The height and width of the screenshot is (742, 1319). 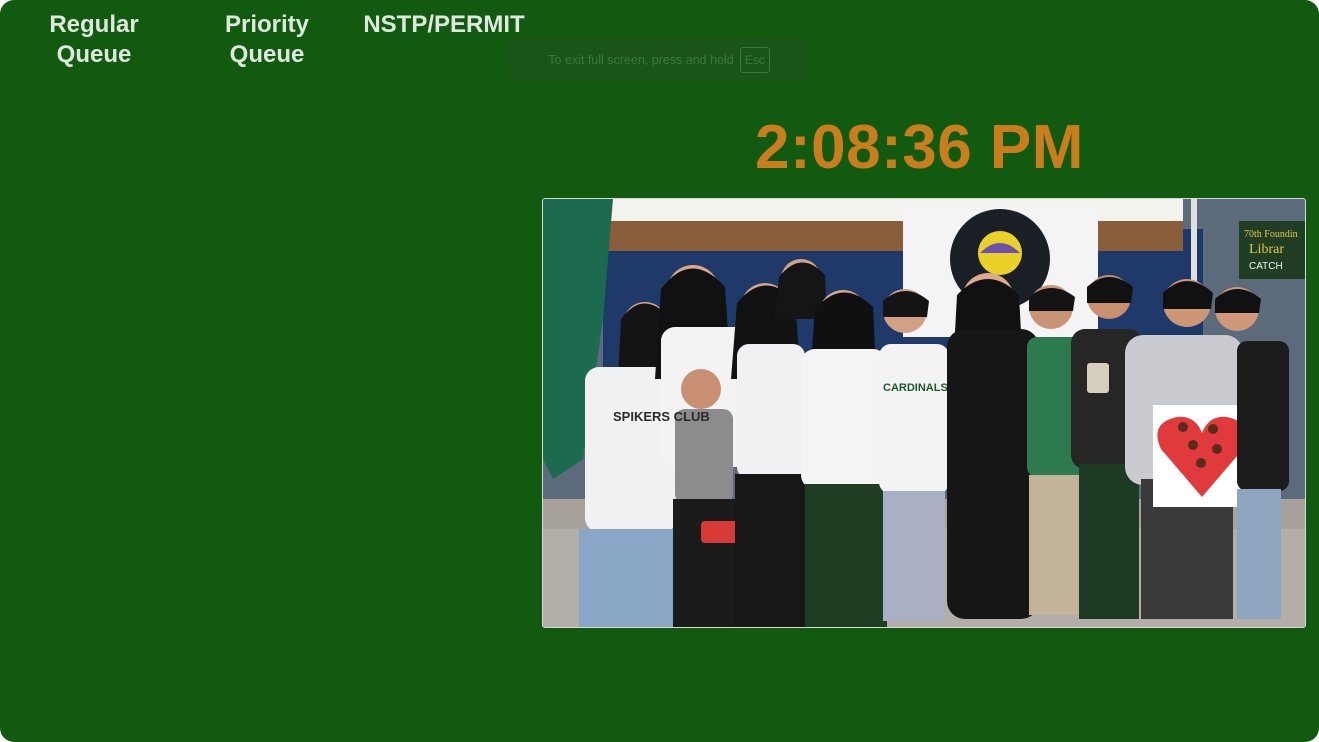 What do you see at coordinates (1266, 249) in the screenshot?
I see `banner-subtext: Librar` at bounding box center [1266, 249].